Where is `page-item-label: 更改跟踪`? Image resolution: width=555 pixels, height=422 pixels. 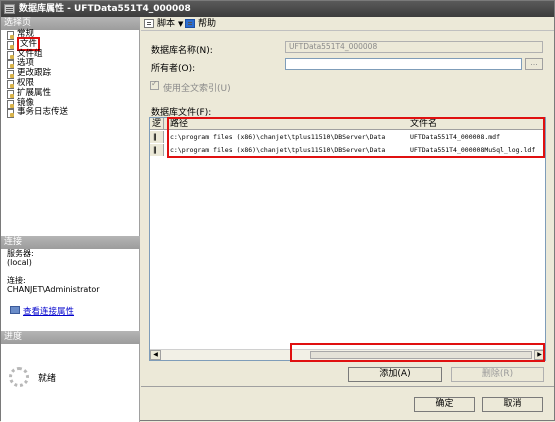
page-item-label: 更改跟踪 is located at coordinates (34, 73).